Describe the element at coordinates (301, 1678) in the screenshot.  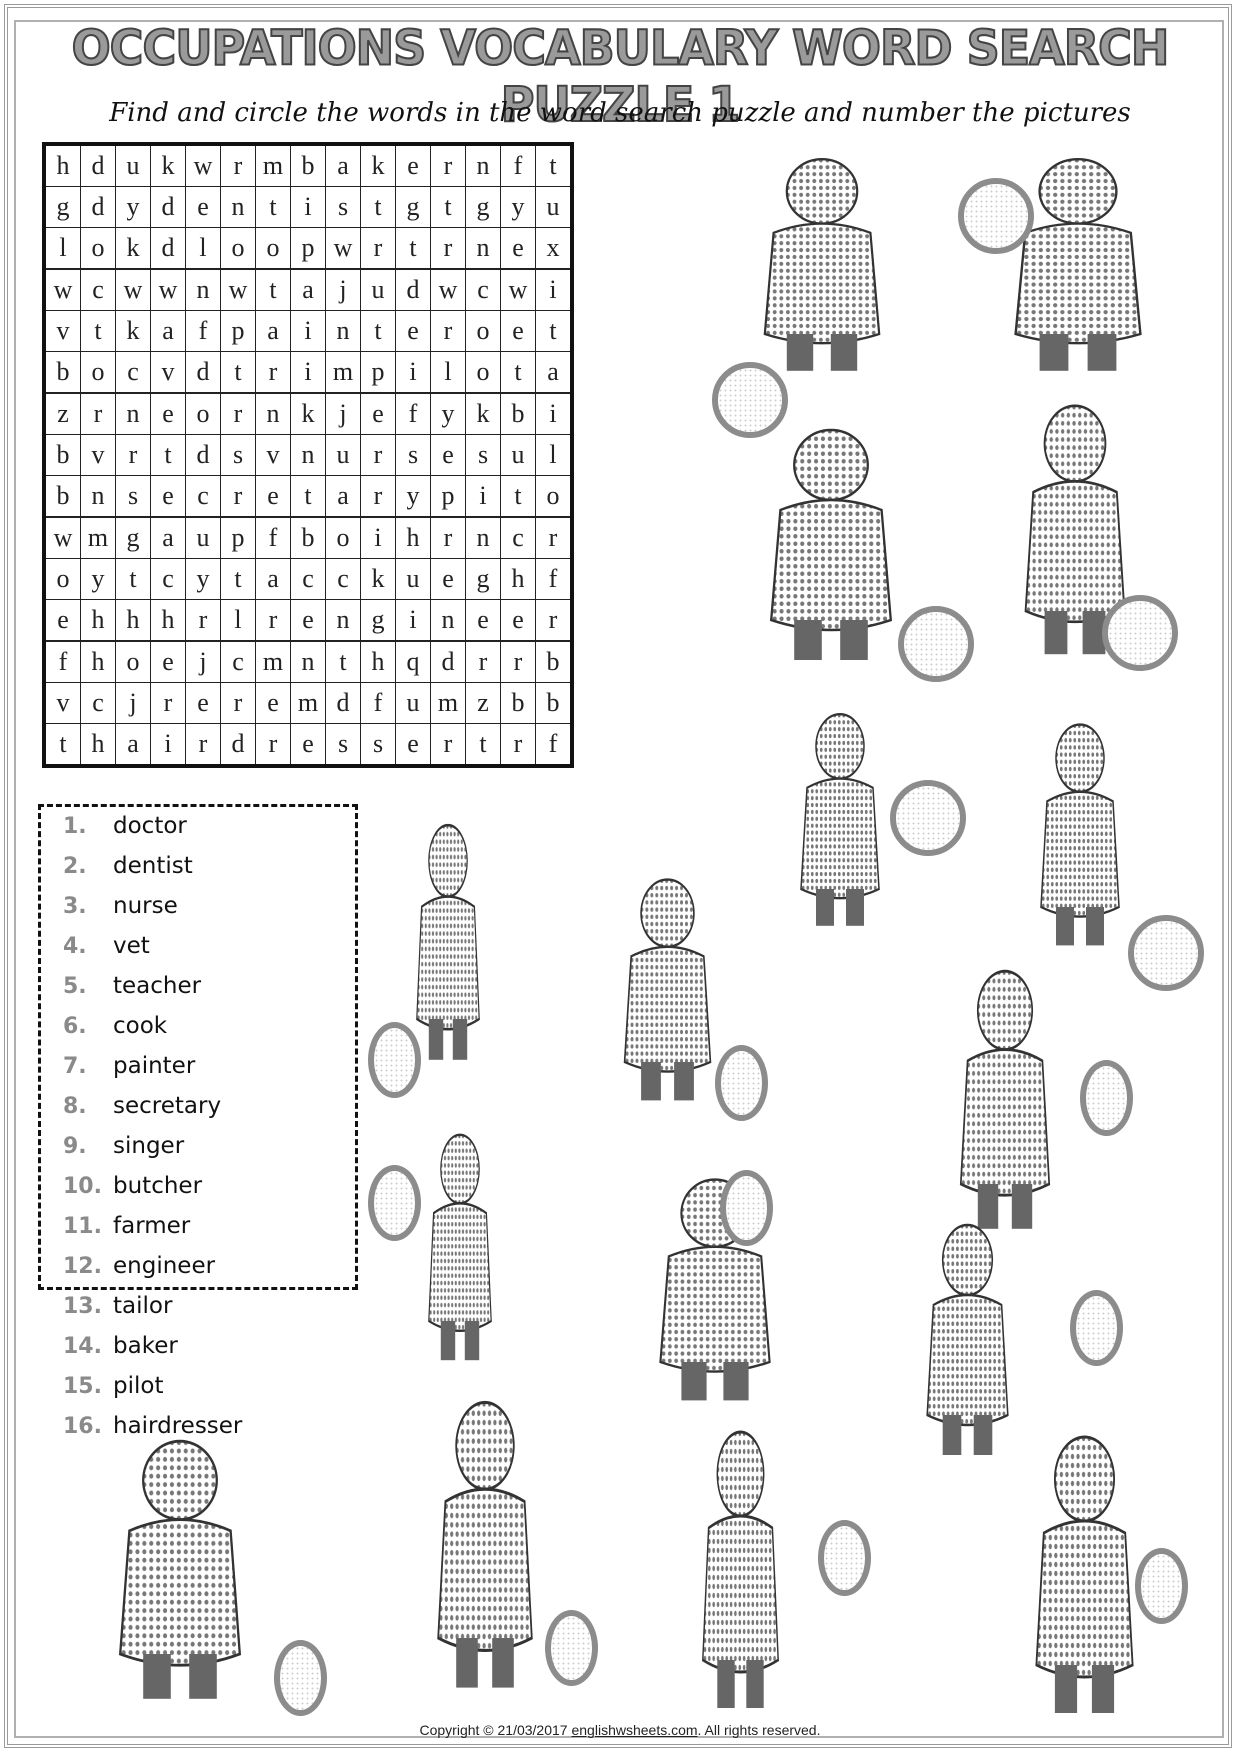
I see `answer-circle-vet` at that location.